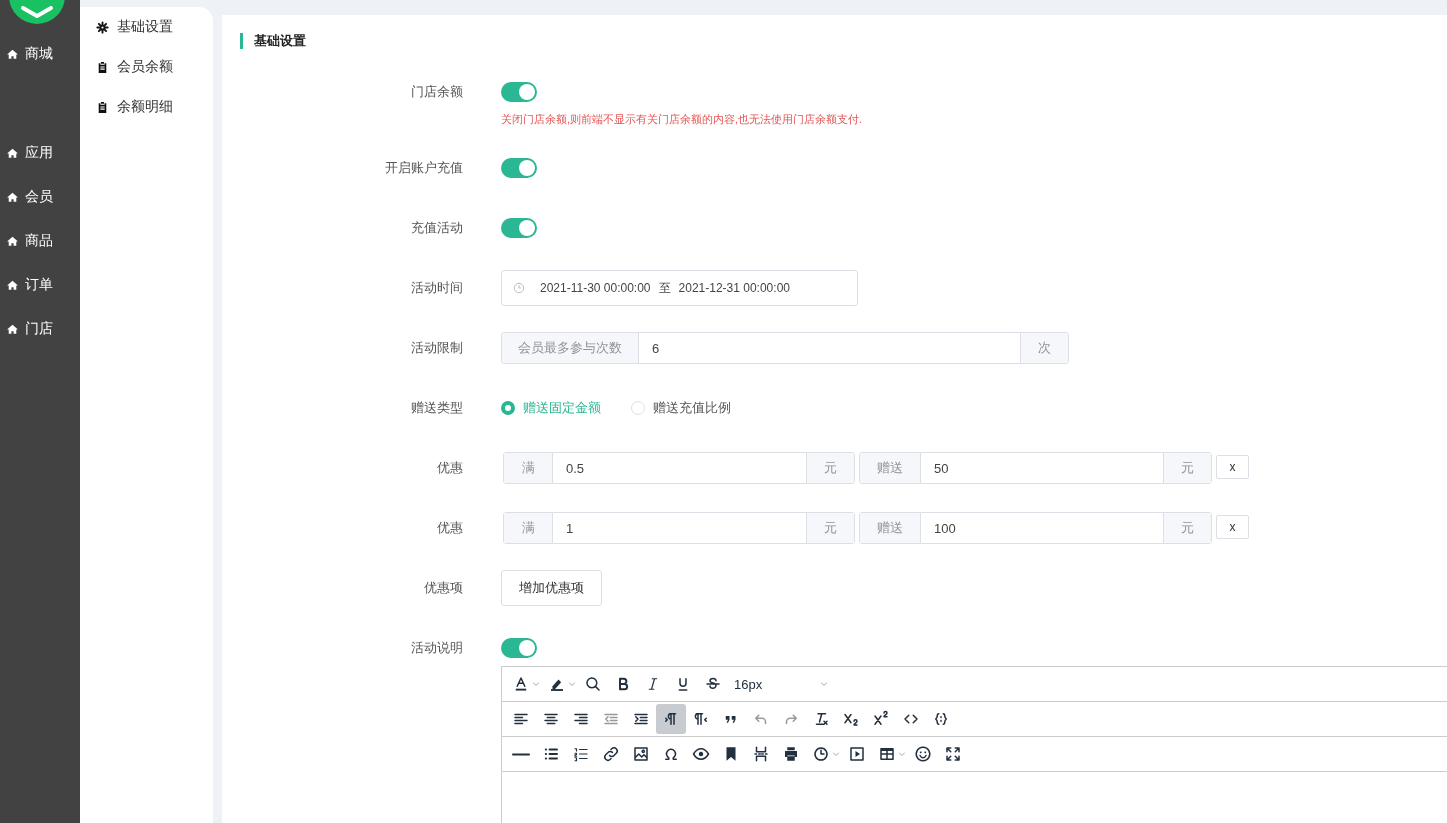 The image size is (1447, 823). I want to click on nav-item: 应用, so click(40, 153).